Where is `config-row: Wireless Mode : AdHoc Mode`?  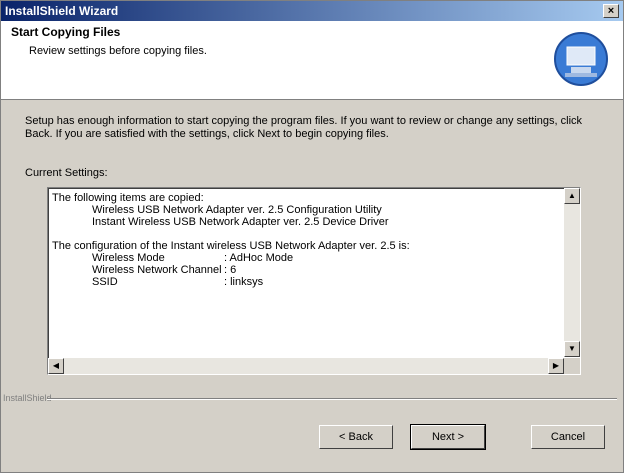
config-row: Wireless Mode : AdHoc Mode is located at coordinates (304, 258).